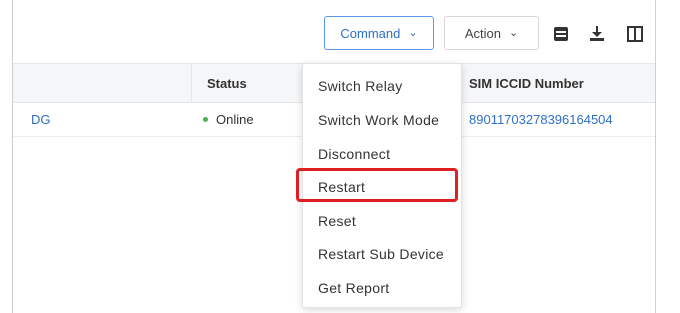  I want to click on columns-icon, so click(635, 34).